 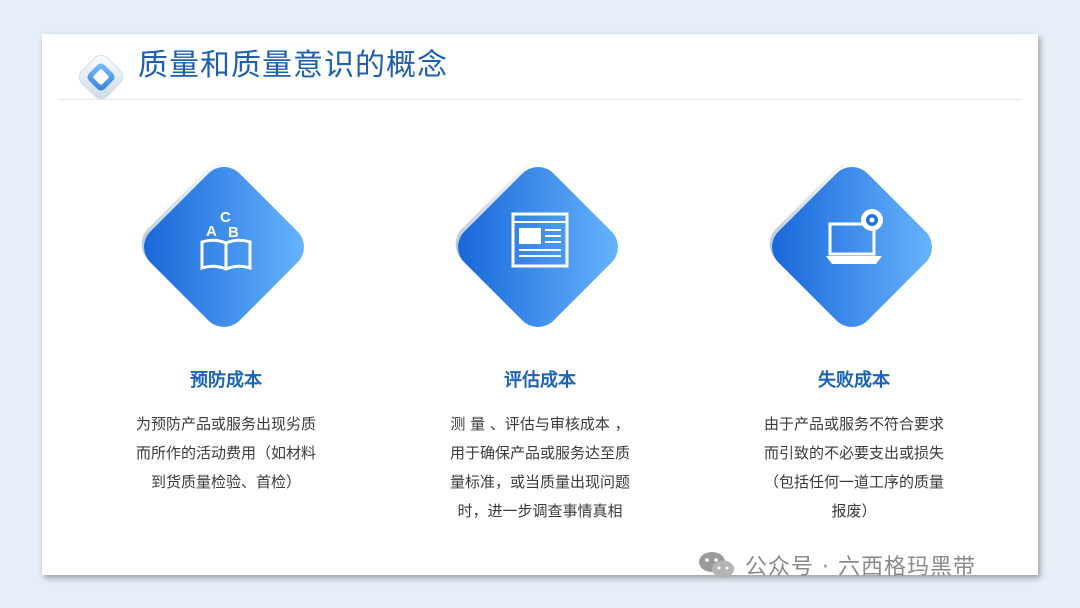 What do you see at coordinates (225, 424) in the screenshot?
I see `desc-line: 为预防产品或服务出现劣质` at bounding box center [225, 424].